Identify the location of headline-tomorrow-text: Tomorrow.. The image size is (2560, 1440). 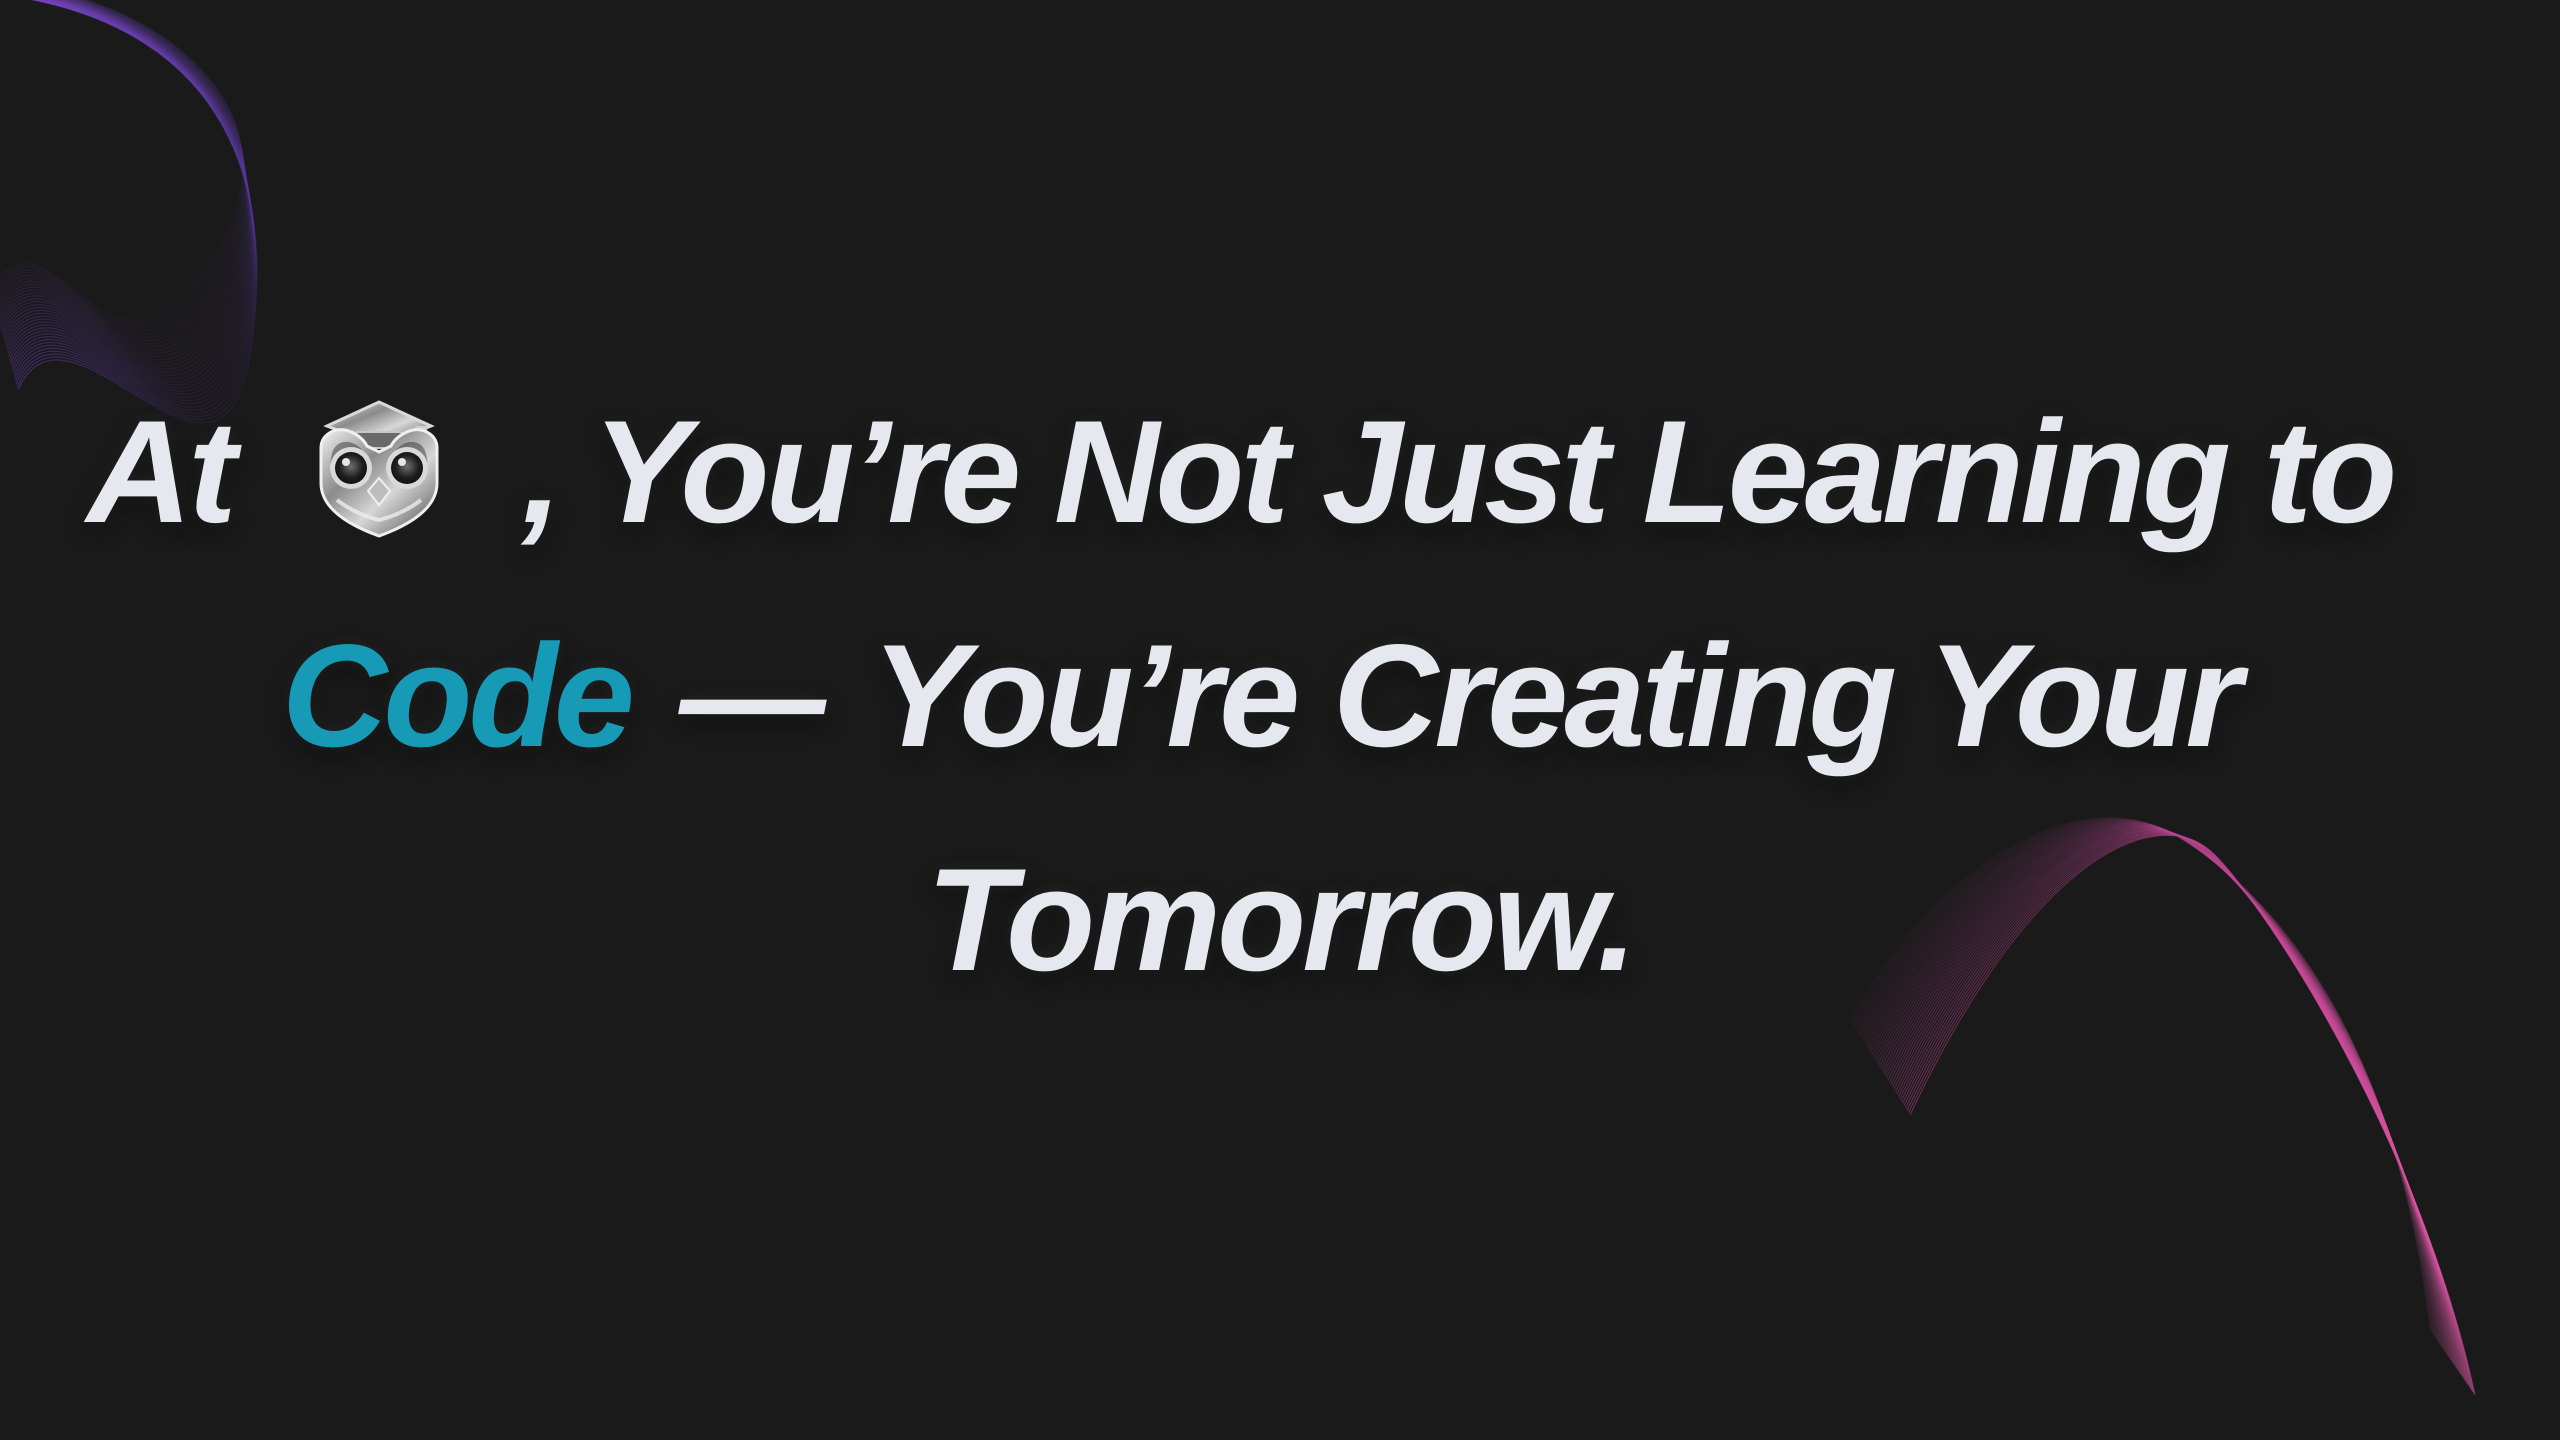
(1281, 919).